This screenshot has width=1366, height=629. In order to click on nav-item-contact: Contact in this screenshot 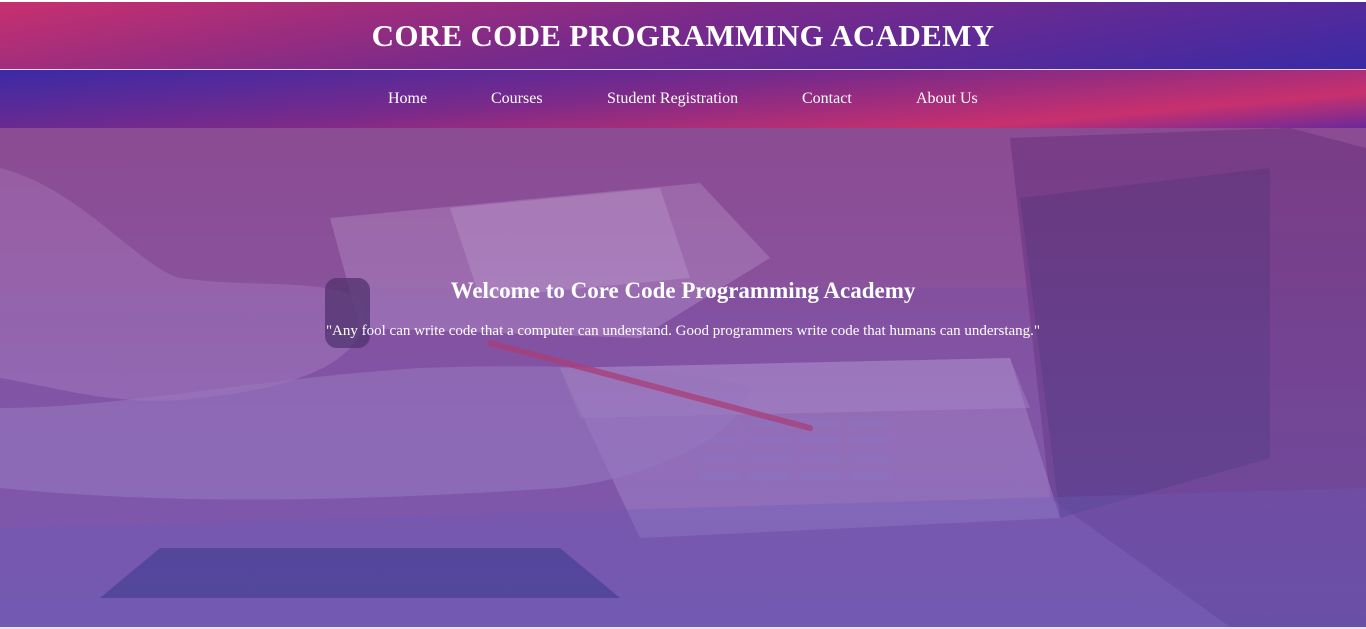, I will do `click(827, 99)`.